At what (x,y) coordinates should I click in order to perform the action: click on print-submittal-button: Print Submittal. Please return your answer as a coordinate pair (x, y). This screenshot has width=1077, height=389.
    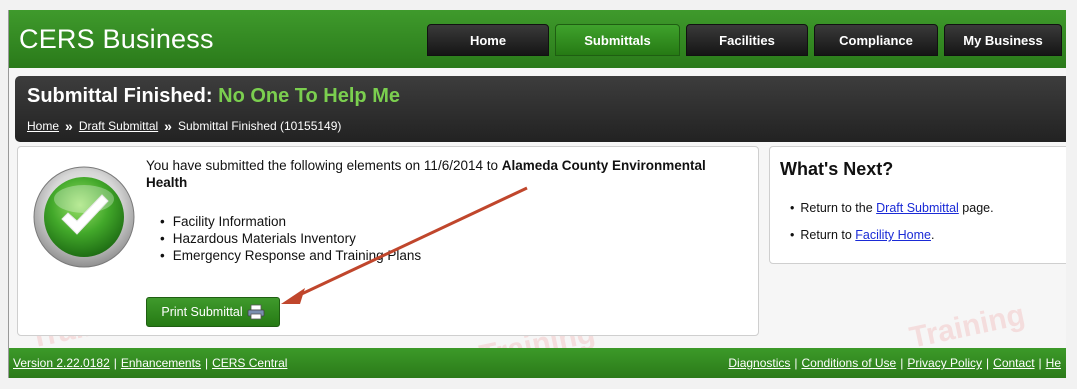
    Looking at the image, I should click on (213, 312).